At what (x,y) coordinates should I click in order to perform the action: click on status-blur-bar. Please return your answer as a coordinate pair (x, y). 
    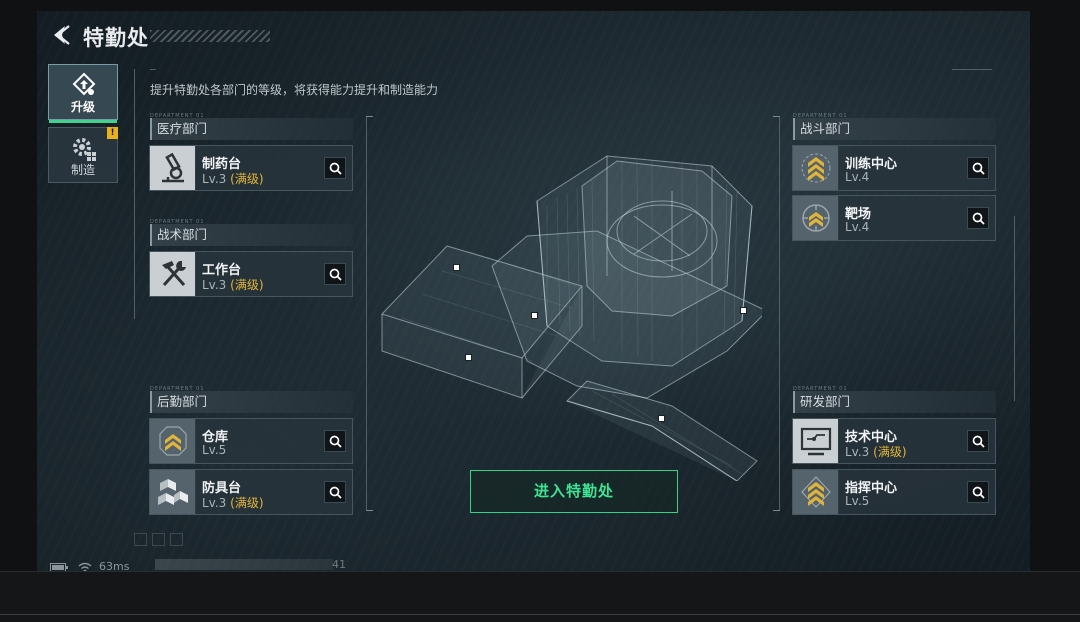
    Looking at the image, I should click on (244, 564).